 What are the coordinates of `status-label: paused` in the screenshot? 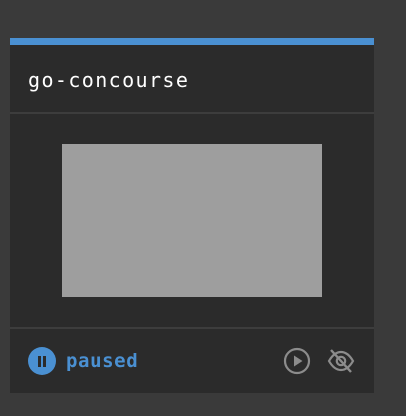 It's located at (102, 361).